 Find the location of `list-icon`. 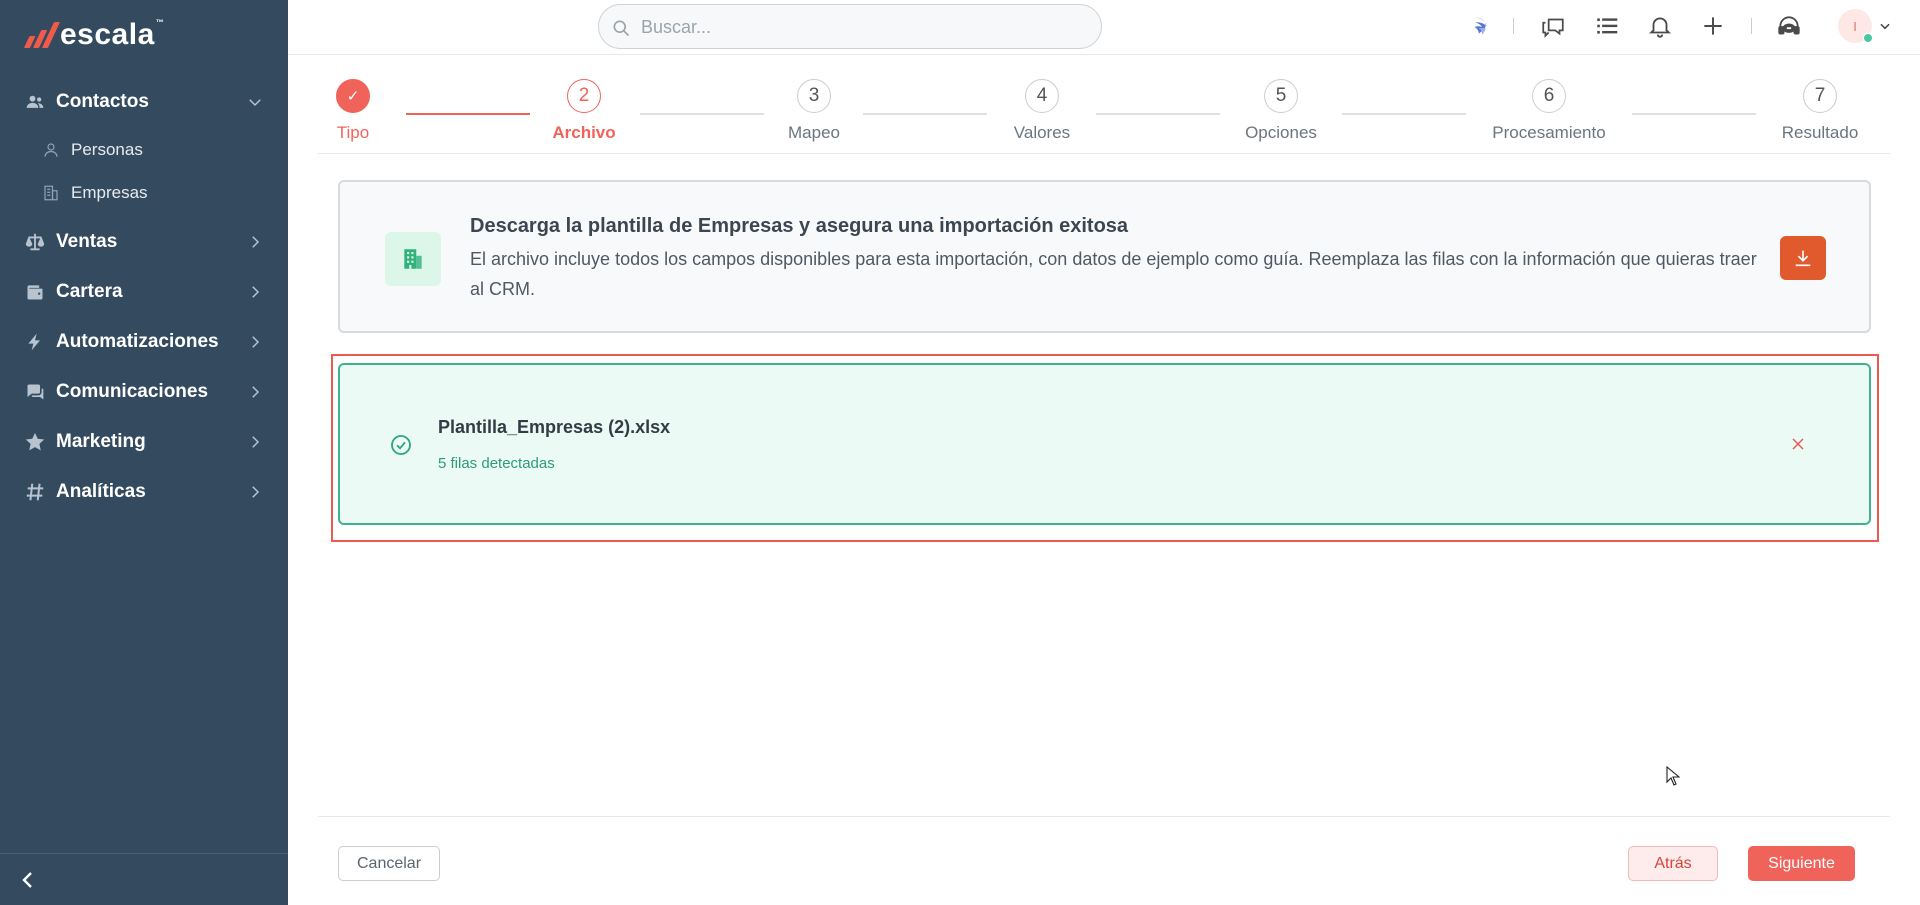

list-icon is located at coordinates (1607, 26).